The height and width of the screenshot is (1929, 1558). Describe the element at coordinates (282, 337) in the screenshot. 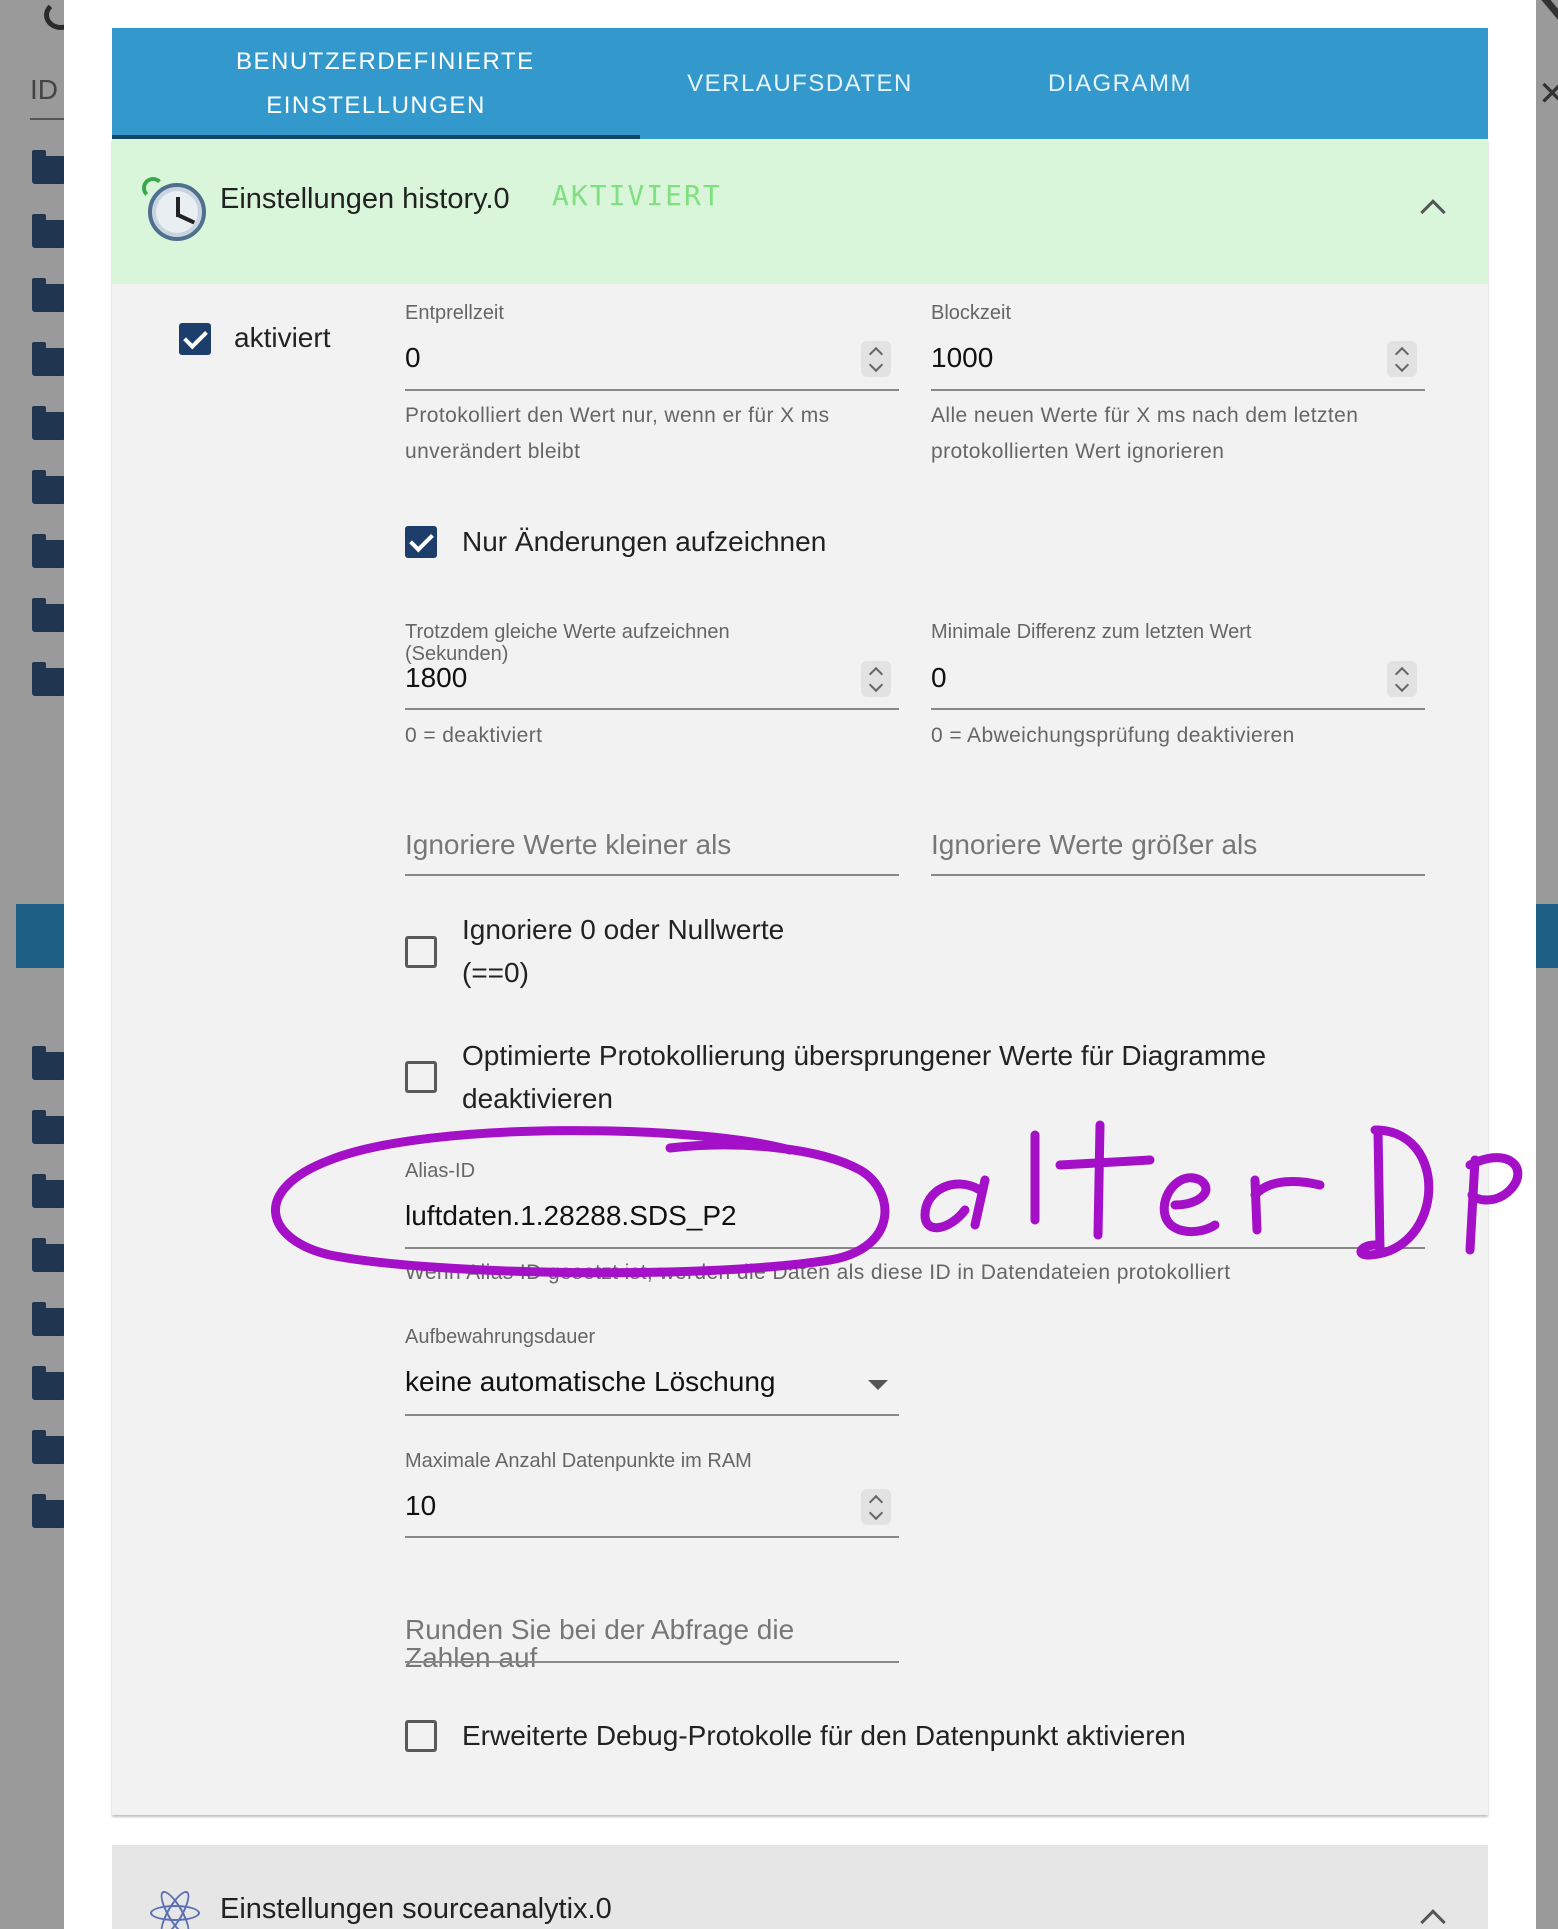

I see `enabled-label: aktiviert` at that location.